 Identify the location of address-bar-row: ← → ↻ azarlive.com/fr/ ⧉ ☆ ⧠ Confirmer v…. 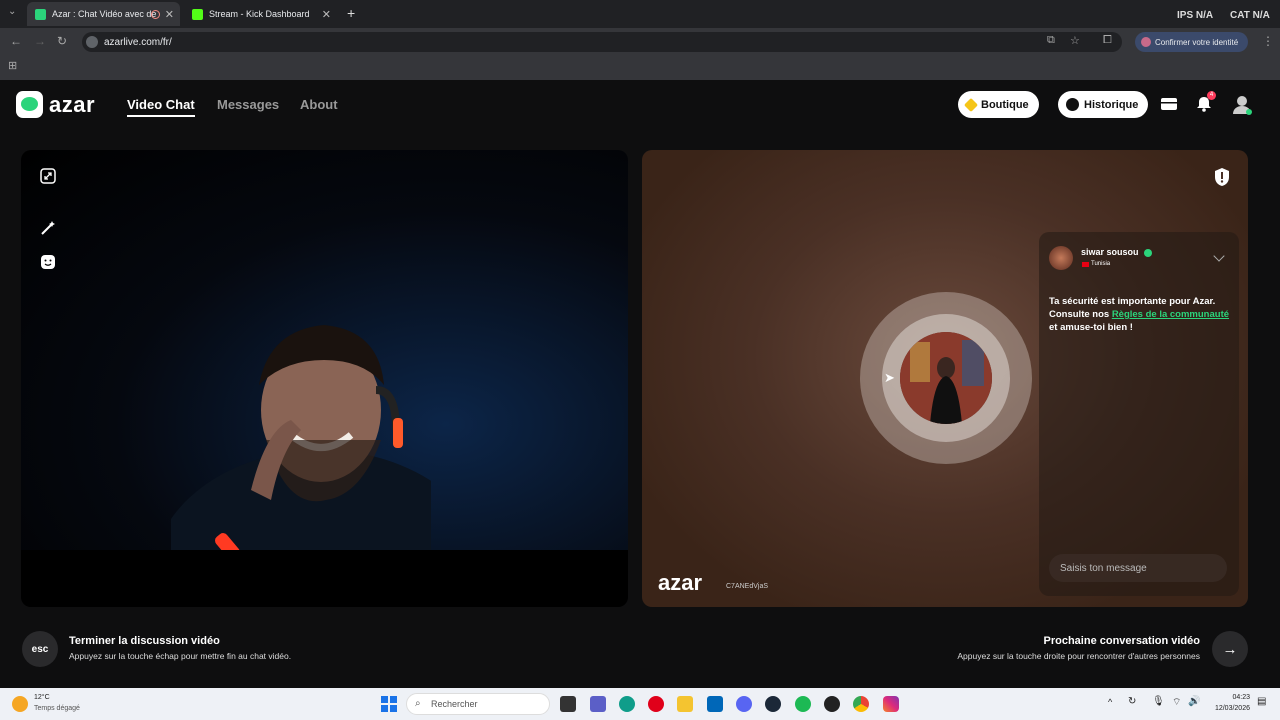
(640, 42).